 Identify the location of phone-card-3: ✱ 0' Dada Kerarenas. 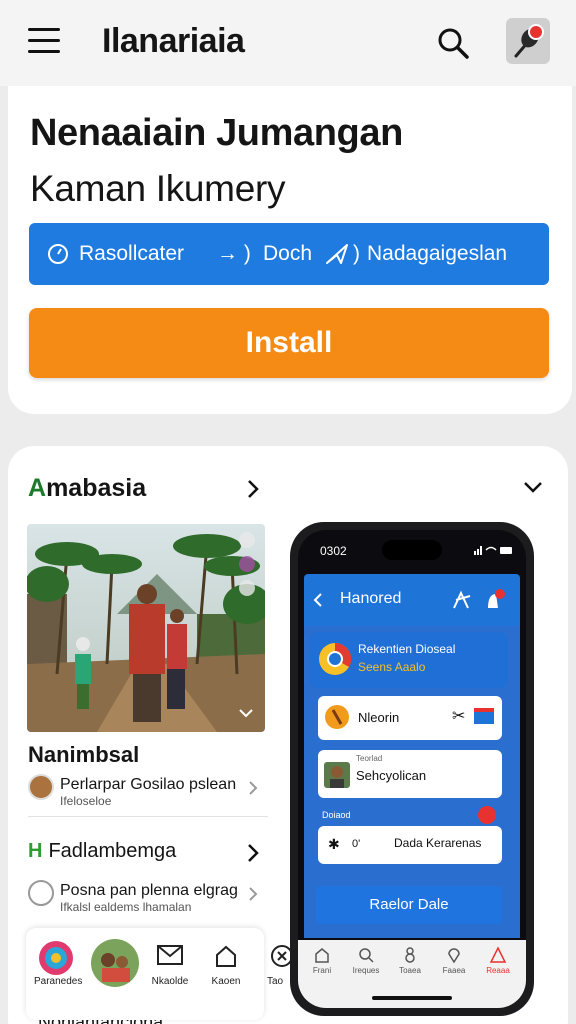
(410, 845).